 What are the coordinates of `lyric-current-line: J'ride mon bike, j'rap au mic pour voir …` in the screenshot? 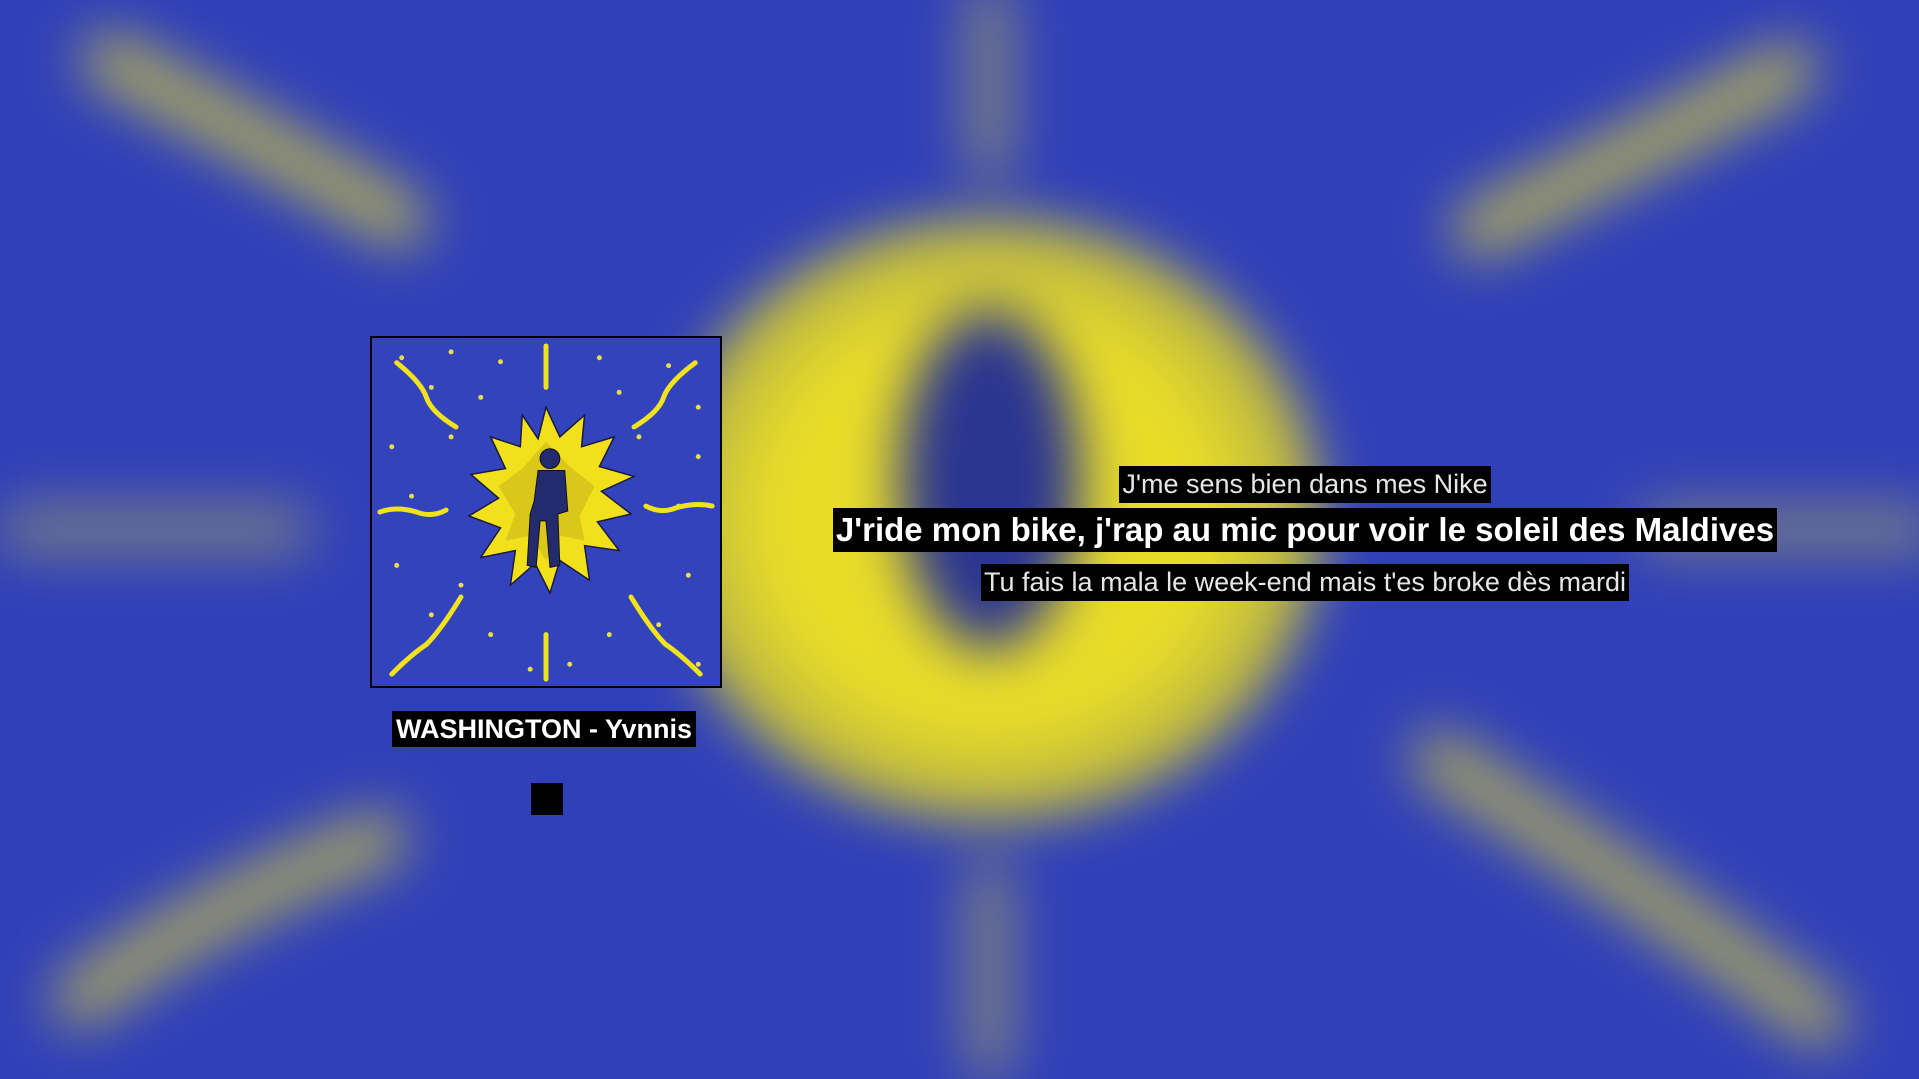 It's located at (1305, 530).